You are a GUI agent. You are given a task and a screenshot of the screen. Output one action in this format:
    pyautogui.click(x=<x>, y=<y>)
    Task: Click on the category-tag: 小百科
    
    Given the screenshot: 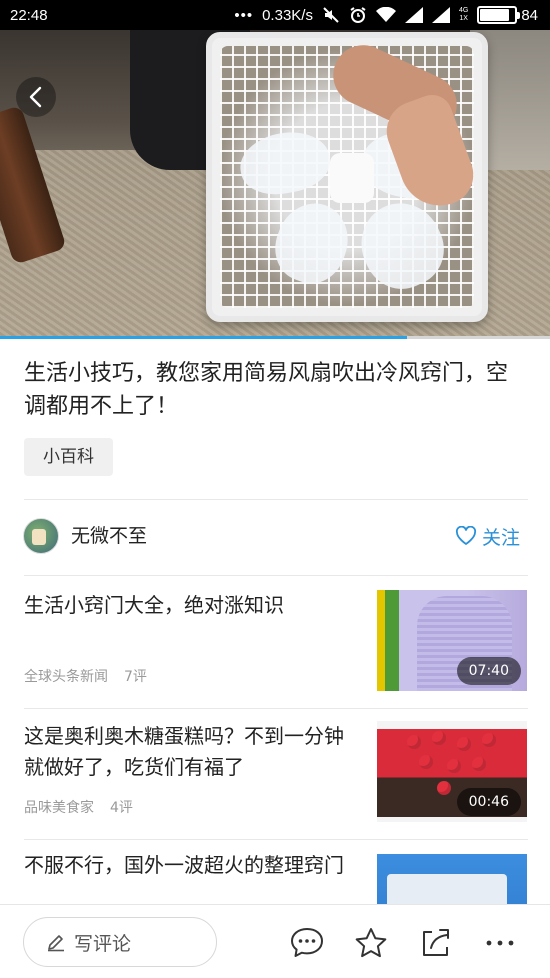 What is the action you would take?
    pyautogui.click(x=68, y=457)
    